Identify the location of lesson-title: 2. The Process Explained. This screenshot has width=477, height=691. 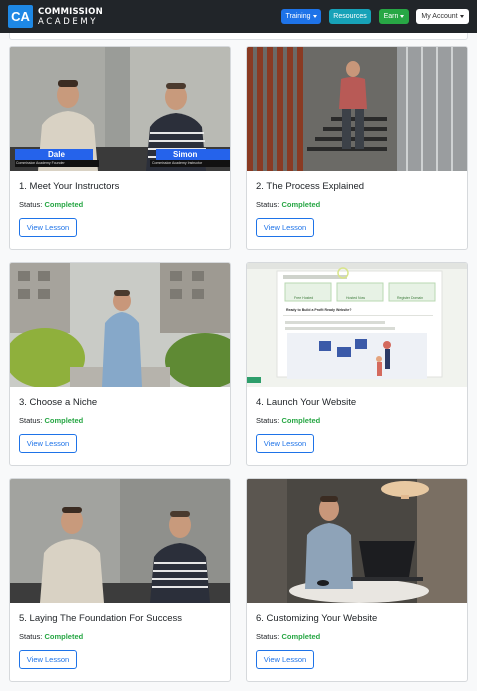
(310, 186).